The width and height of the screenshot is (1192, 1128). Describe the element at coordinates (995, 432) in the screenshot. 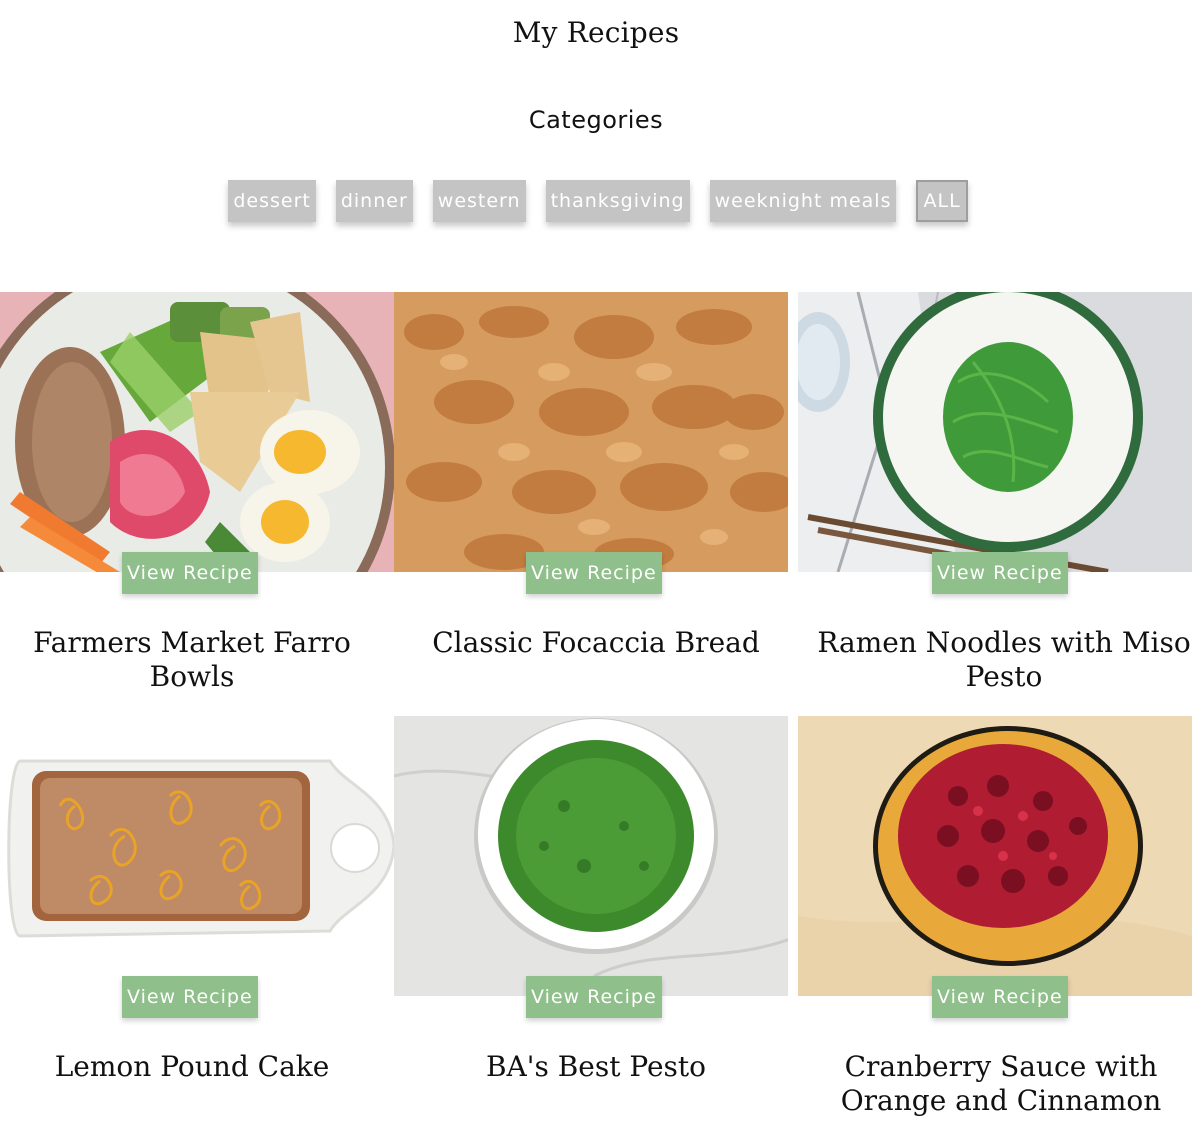

I see `ramen-image` at that location.